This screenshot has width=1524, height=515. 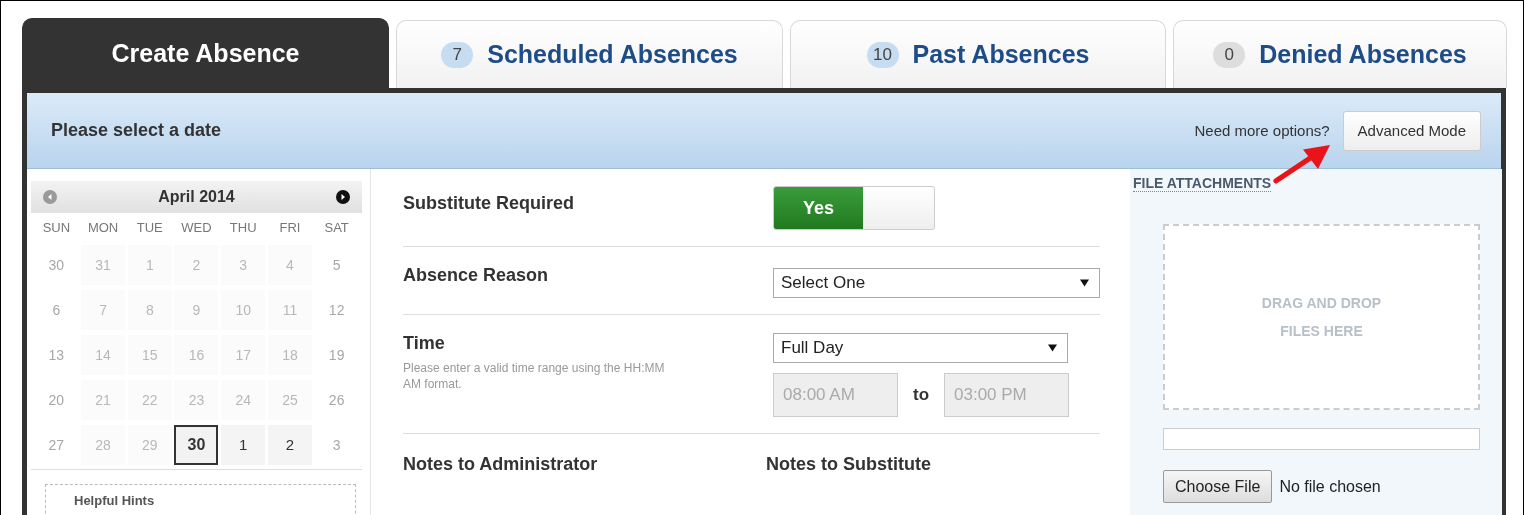 What do you see at coordinates (1411, 130) in the screenshot?
I see `advanced-mode-button: Advanced Mode` at bounding box center [1411, 130].